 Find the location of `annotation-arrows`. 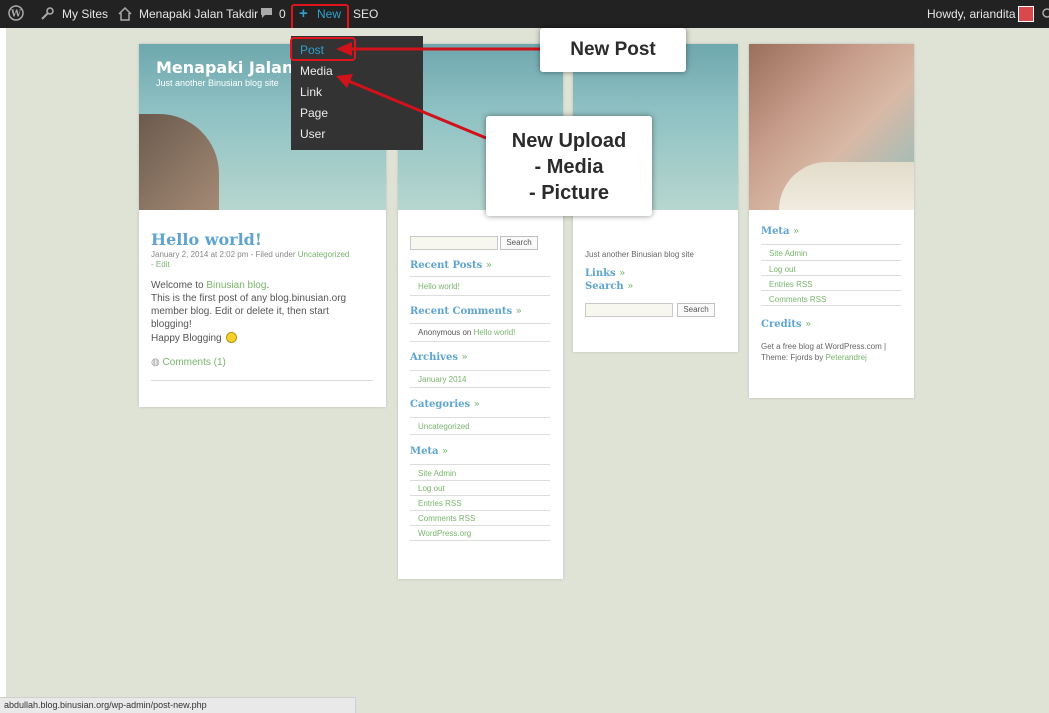

annotation-arrows is located at coordinates (415, 88).